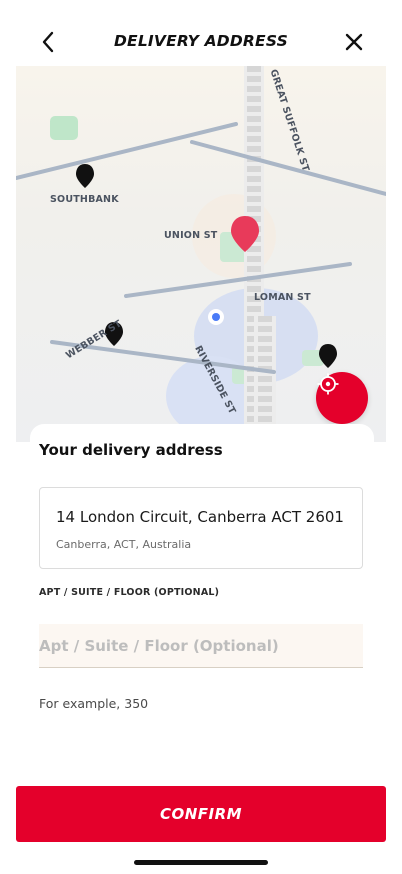 This screenshot has width=402, height=874. I want to click on confirm-button: CONFIRM, so click(201, 814).